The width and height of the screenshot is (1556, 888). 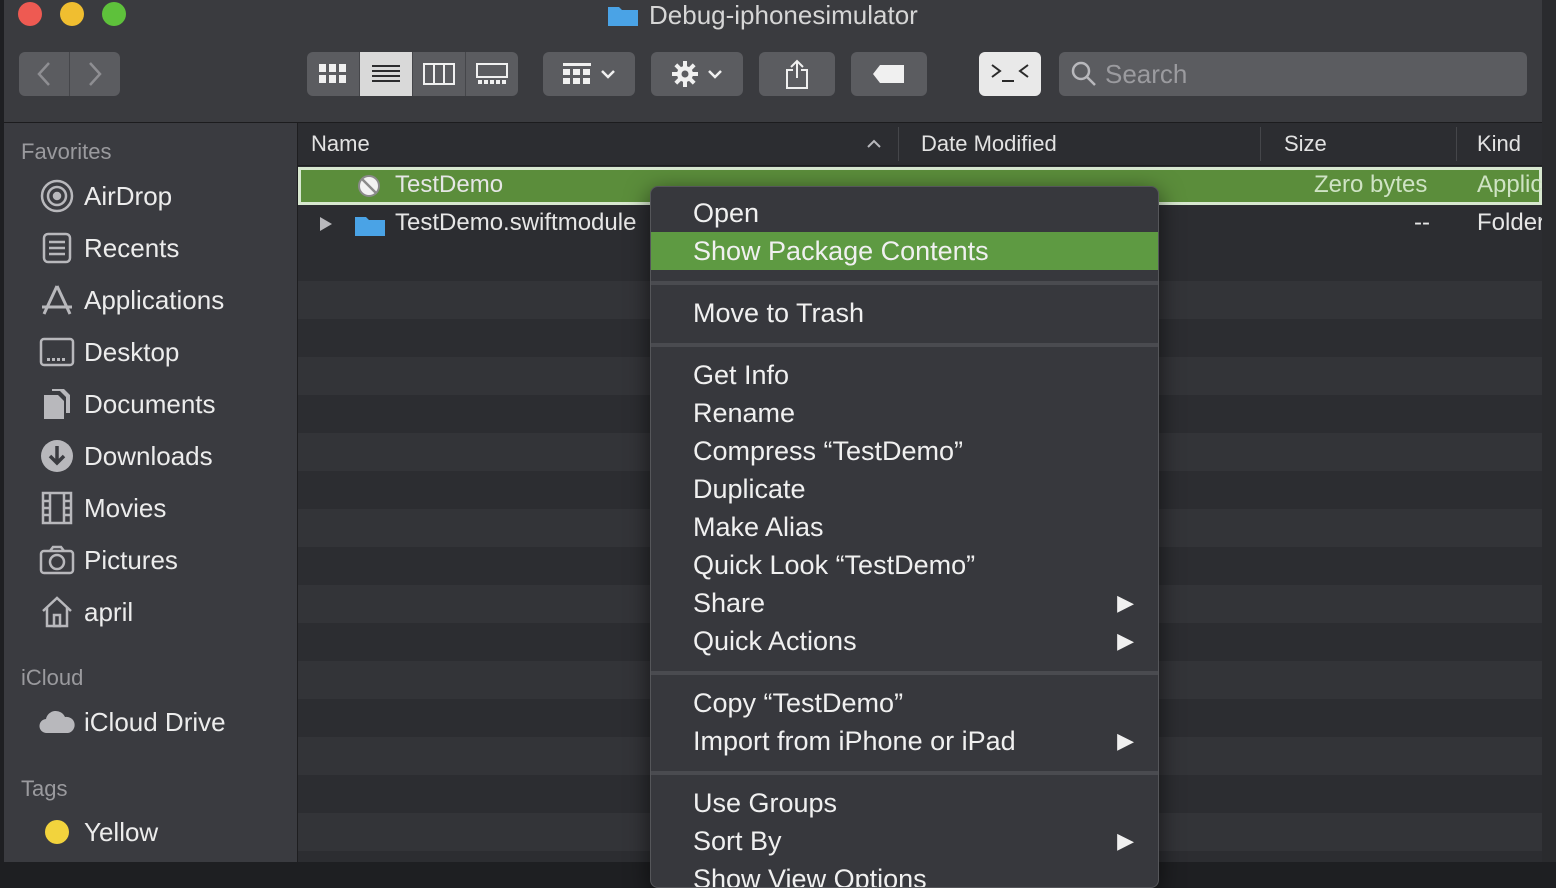 I want to click on file-size: --, so click(x=1422, y=222).